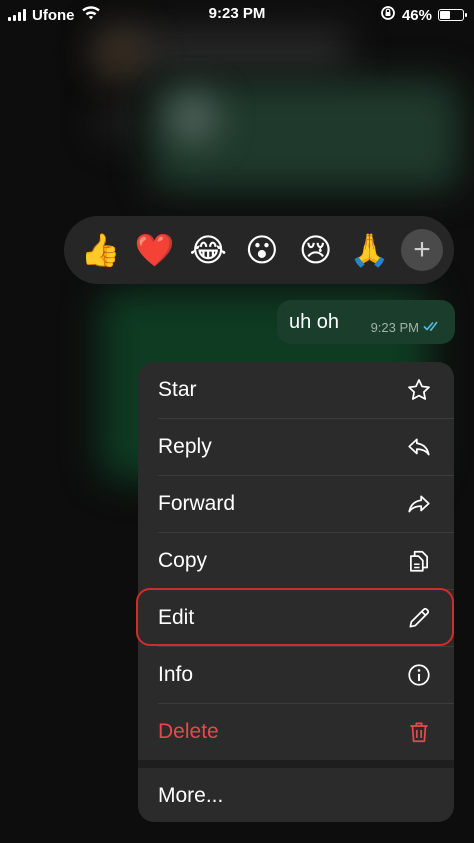 This screenshot has height=843, width=474. Describe the element at coordinates (177, 389) in the screenshot. I see `menu-item-label: Star` at that location.